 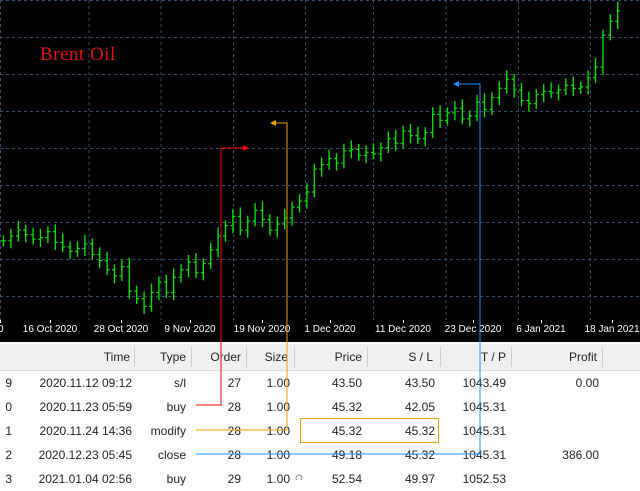 I want to click on x-tick-label: 28 Oct 2020, so click(x=121, y=329).